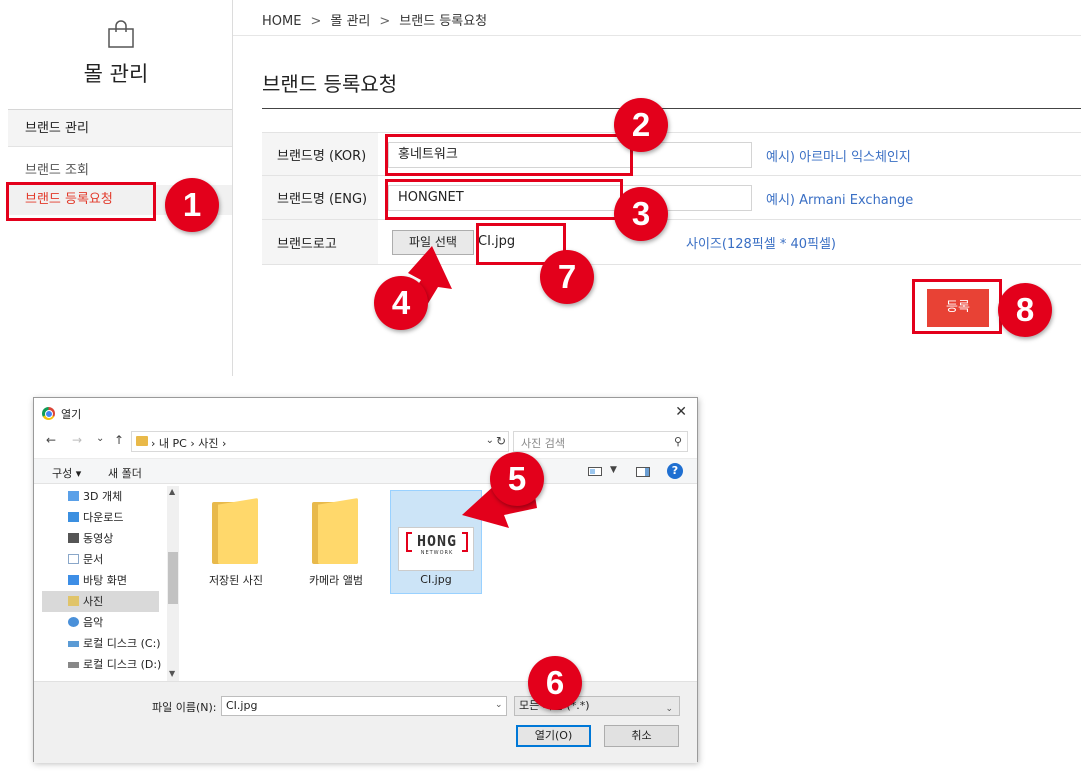 This screenshot has width=1081, height=772. What do you see at coordinates (120, 128) in the screenshot?
I see `sidebar-group-brand: 브랜드 관리` at bounding box center [120, 128].